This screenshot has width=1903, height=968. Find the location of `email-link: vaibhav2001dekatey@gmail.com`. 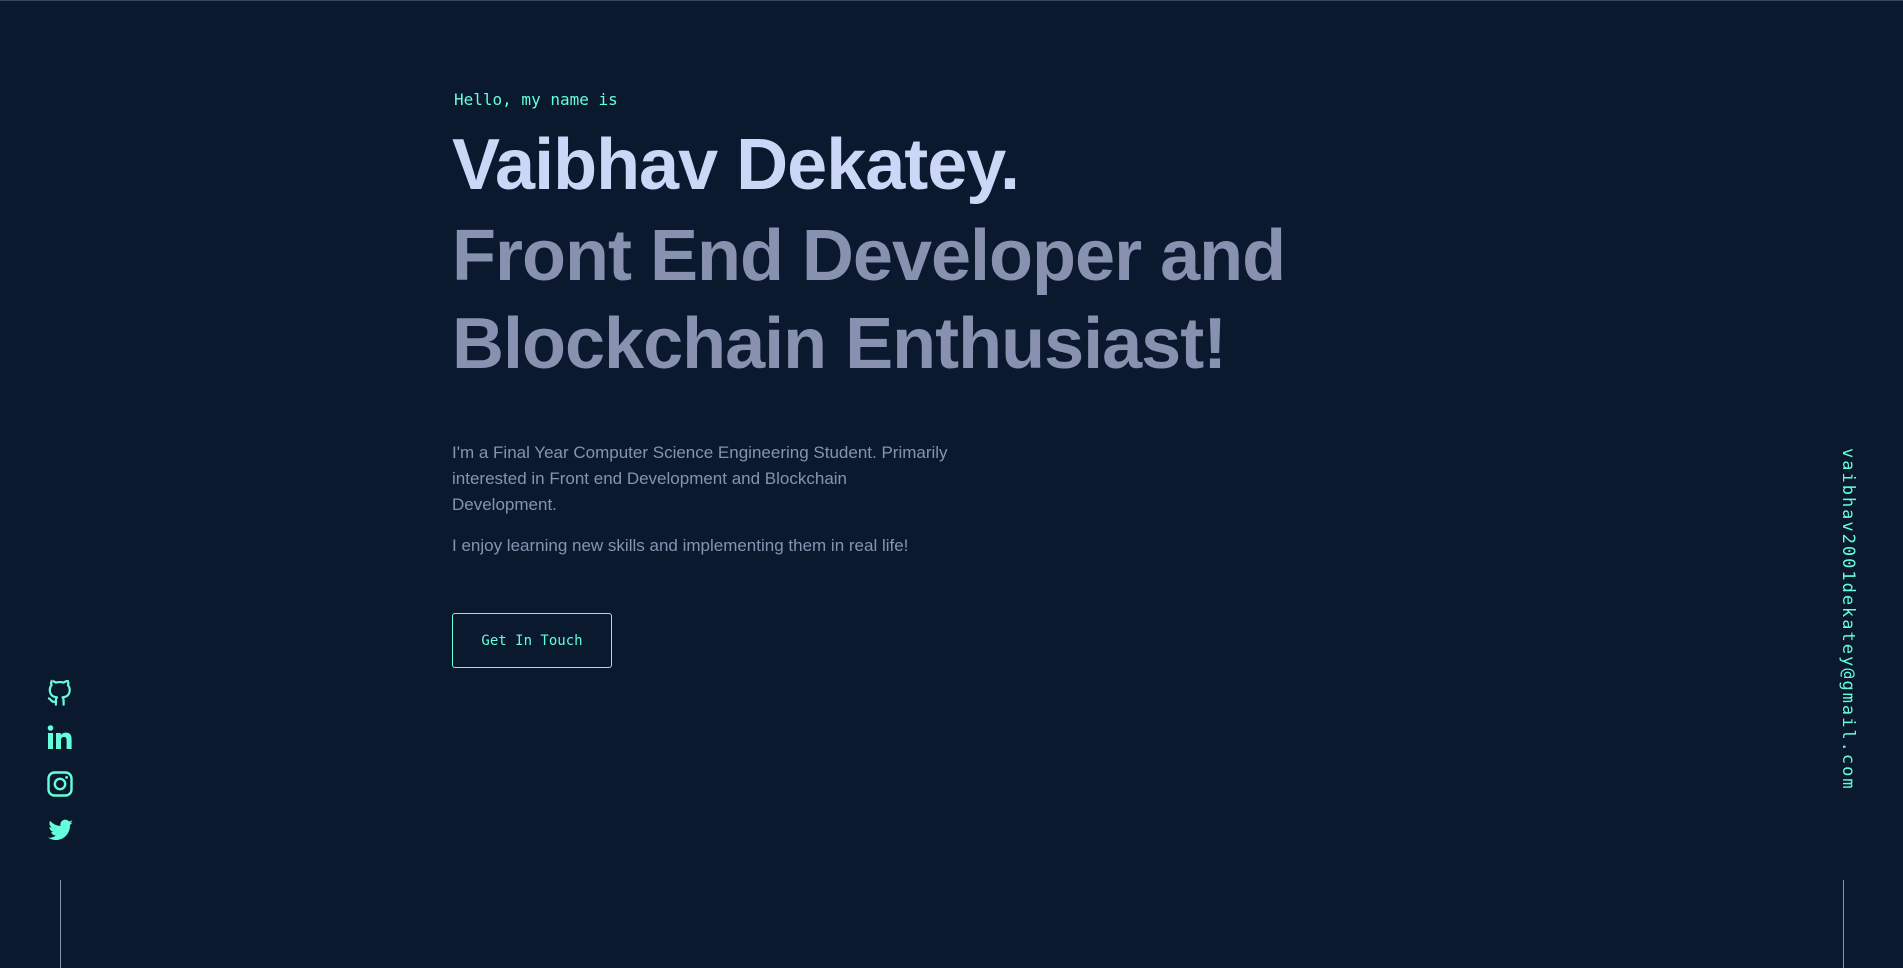

email-link: vaibhav2001dekatey@gmail.com is located at coordinates (1843, 648).